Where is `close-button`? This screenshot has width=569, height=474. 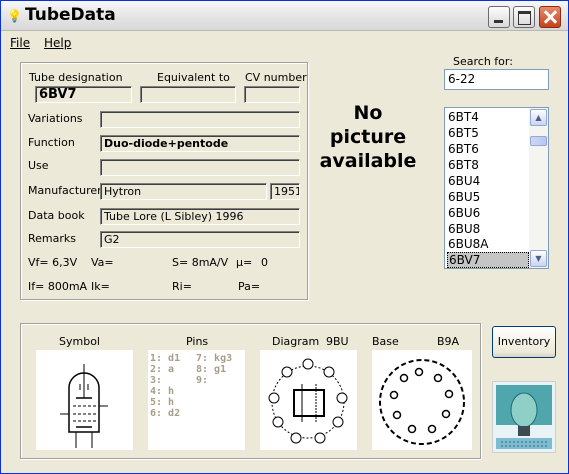
close-button is located at coordinates (550, 17).